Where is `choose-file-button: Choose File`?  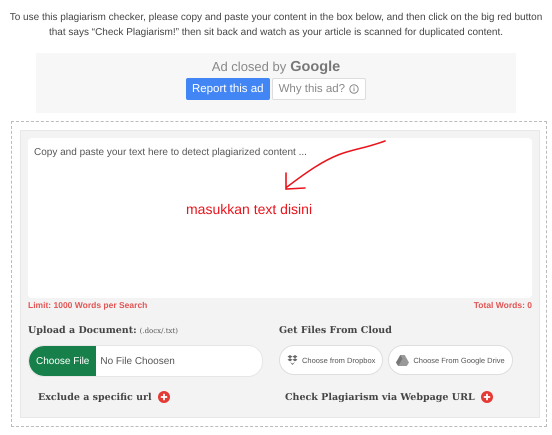 choose-file-button: Choose File is located at coordinates (62, 361).